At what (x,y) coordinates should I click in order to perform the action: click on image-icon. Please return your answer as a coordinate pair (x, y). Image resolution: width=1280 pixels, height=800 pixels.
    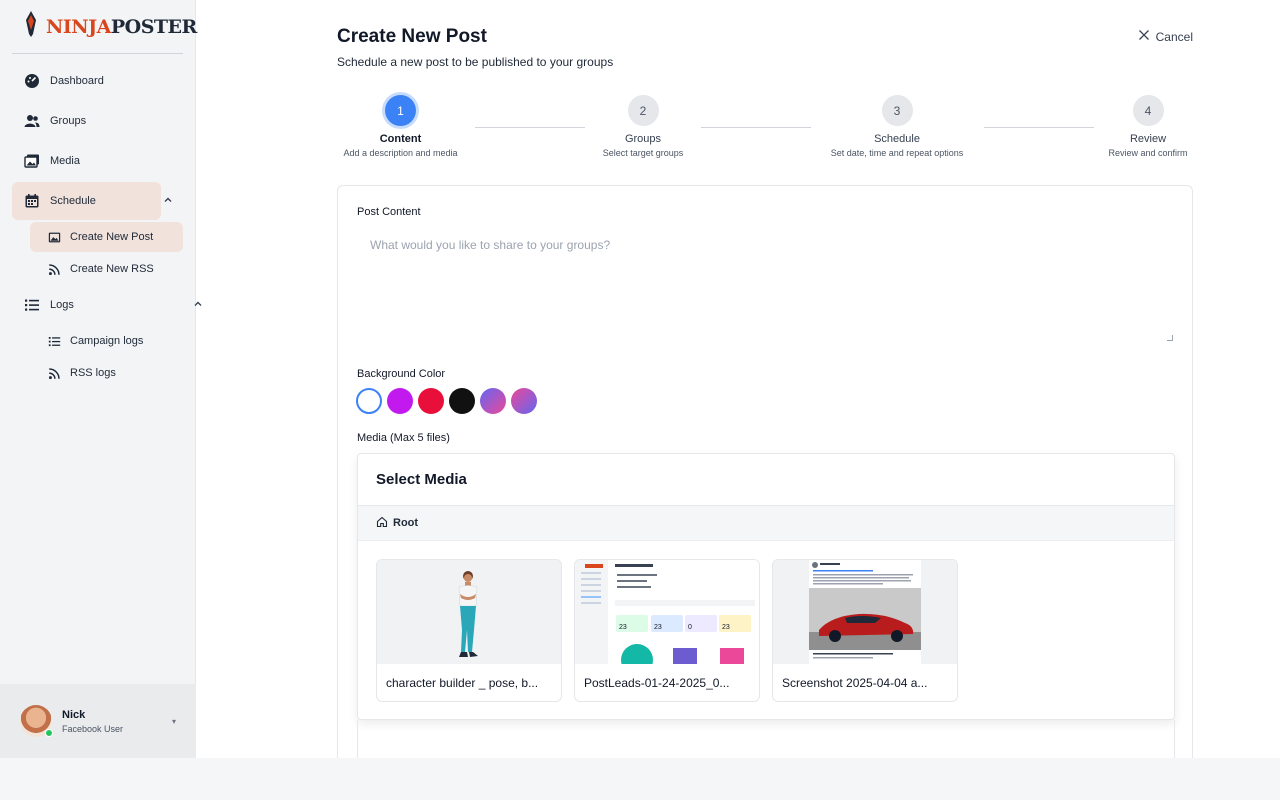
    Looking at the image, I should click on (54, 237).